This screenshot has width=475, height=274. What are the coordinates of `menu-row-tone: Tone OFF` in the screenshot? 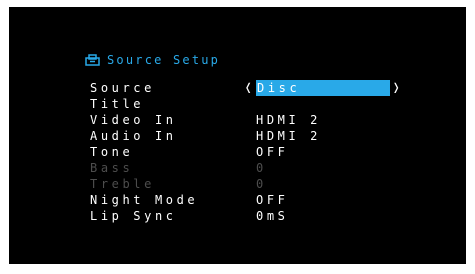 It's located at (255, 152).